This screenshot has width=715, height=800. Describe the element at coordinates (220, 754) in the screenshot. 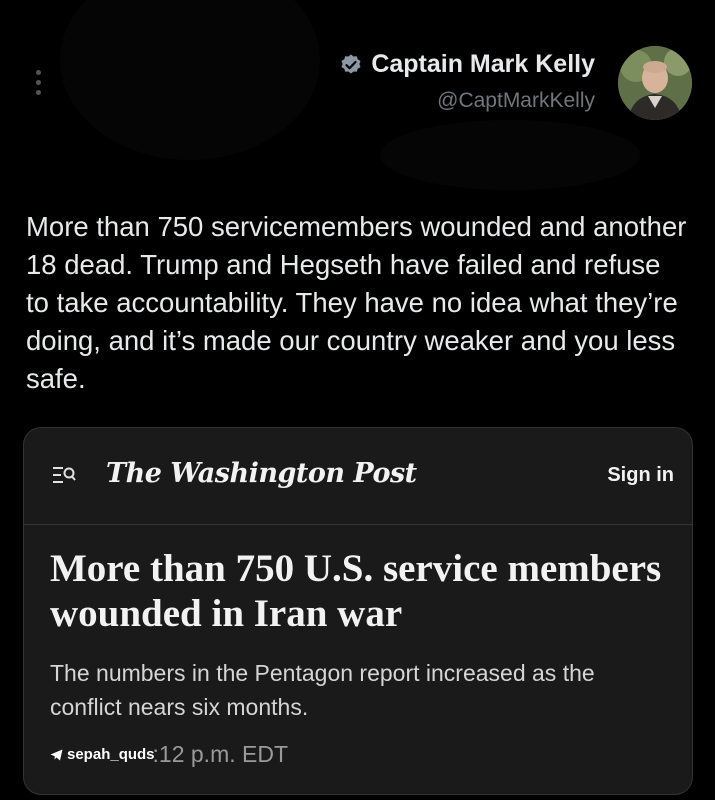

I see `timestamp-text: :12 p.m. EDT` at that location.